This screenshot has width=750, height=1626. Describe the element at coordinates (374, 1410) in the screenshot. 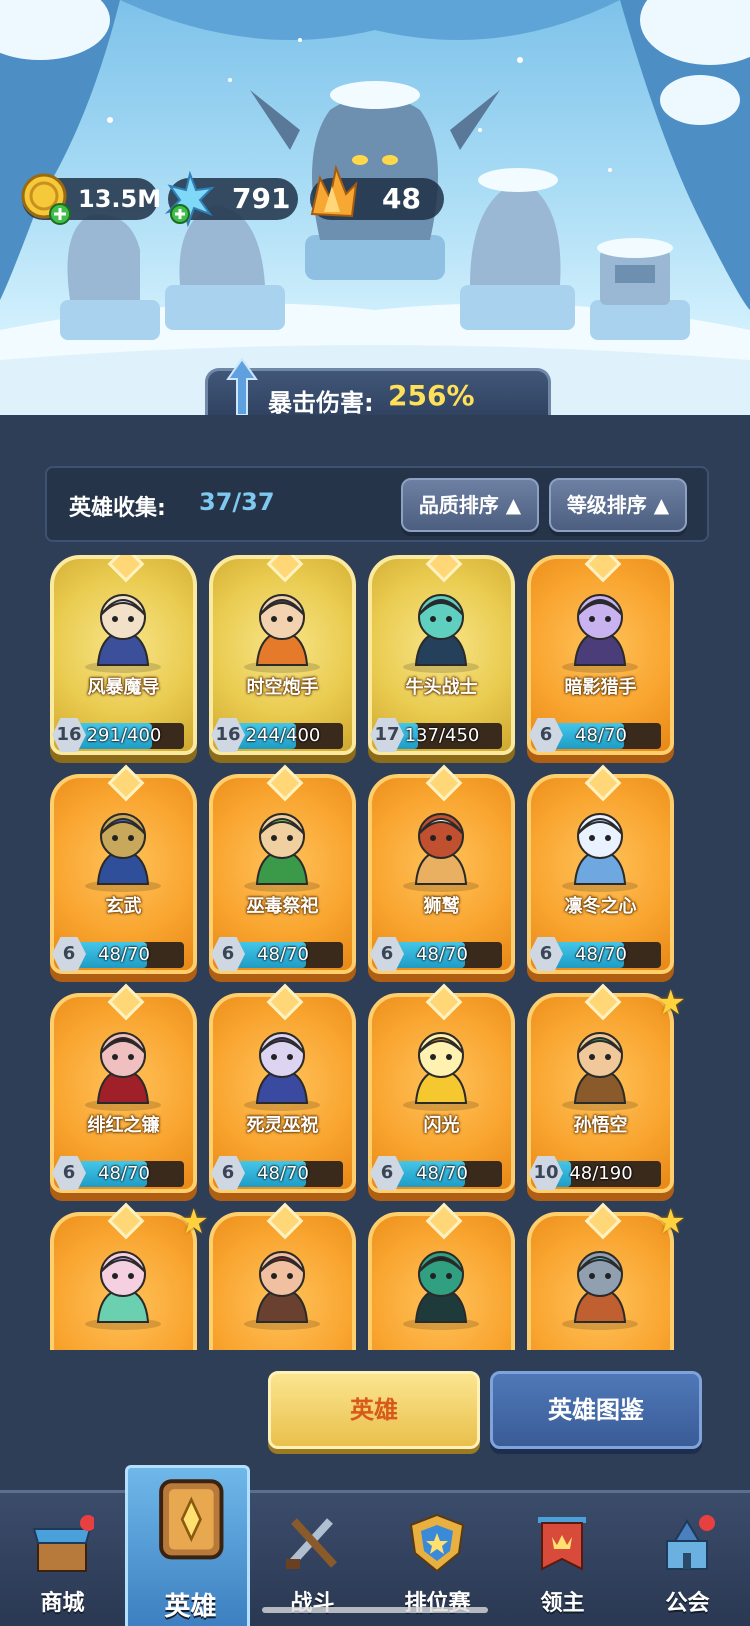

I see `heroes-tab-button: 英雄` at that location.